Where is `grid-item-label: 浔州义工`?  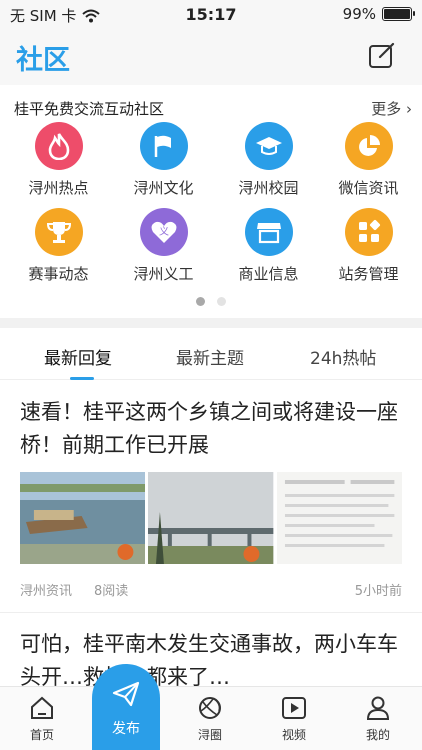
grid-item-label: 浔州义工 is located at coordinates (163, 274).